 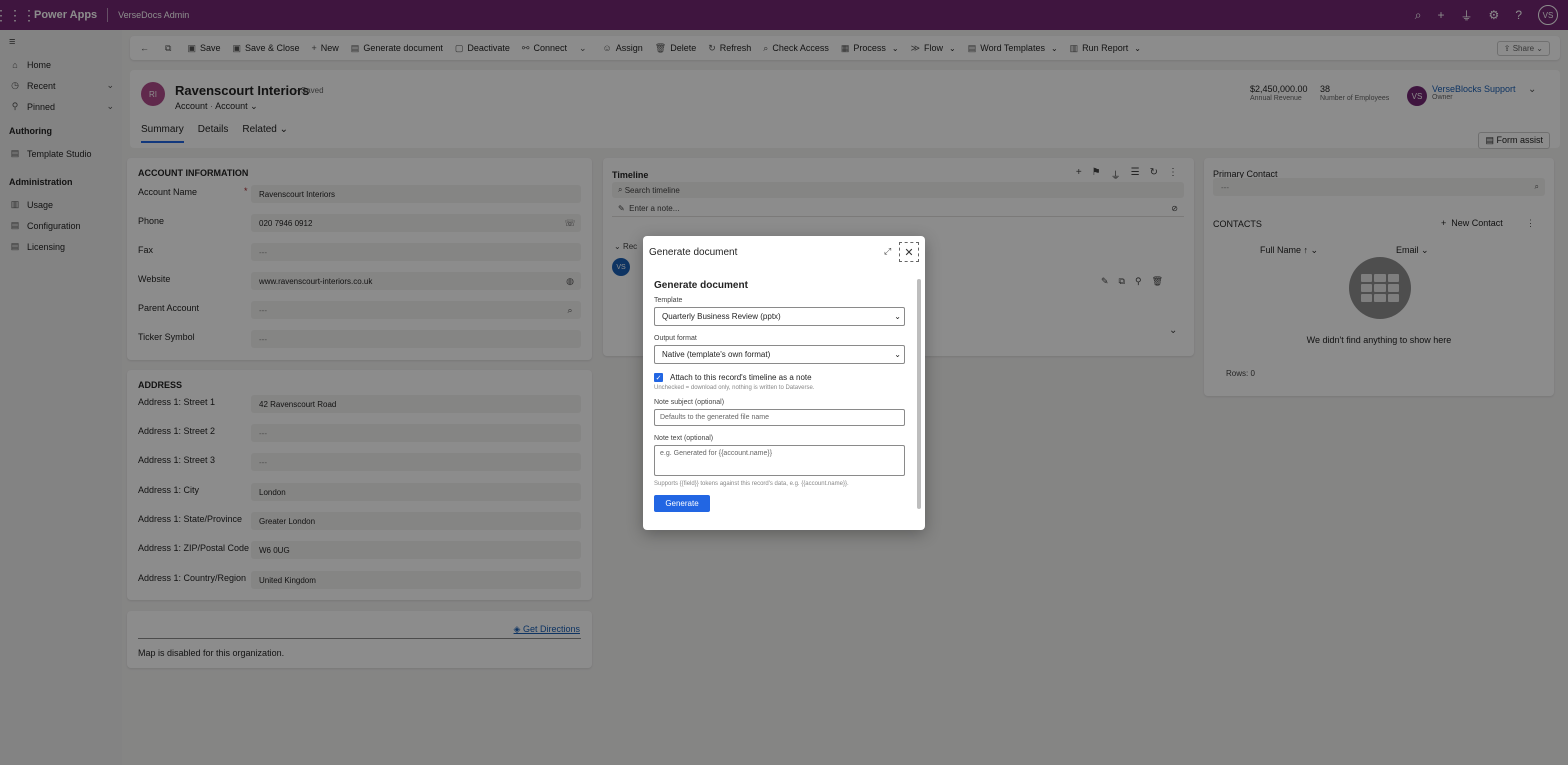 I want to click on close-icon: ✕, so click(x=909, y=252).